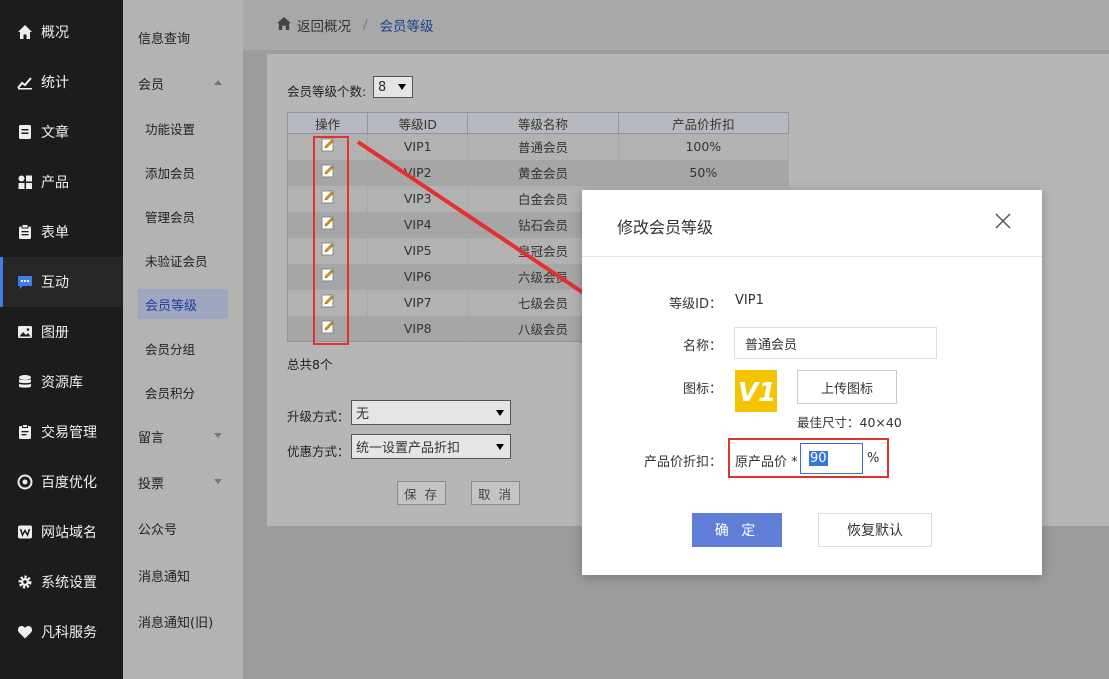  I want to click on discount-input-value: 90, so click(818, 458).